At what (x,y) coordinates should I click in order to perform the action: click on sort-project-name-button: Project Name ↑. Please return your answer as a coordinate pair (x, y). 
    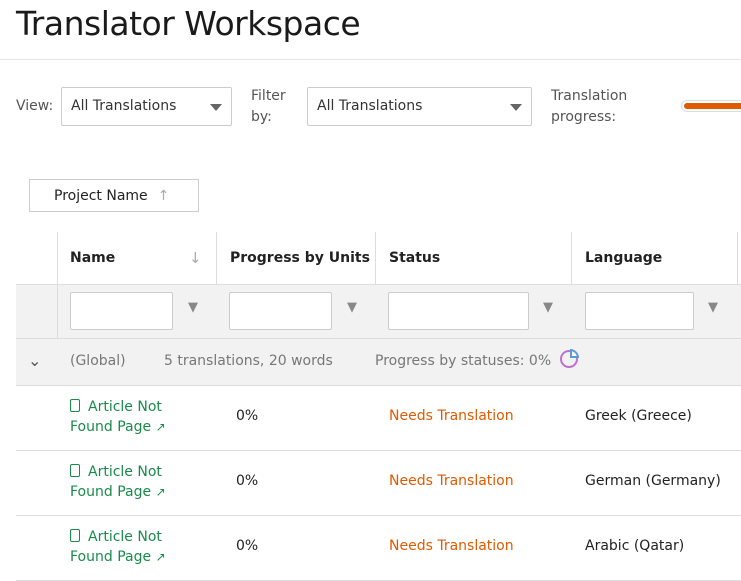
    Looking at the image, I should click on (114, 195).